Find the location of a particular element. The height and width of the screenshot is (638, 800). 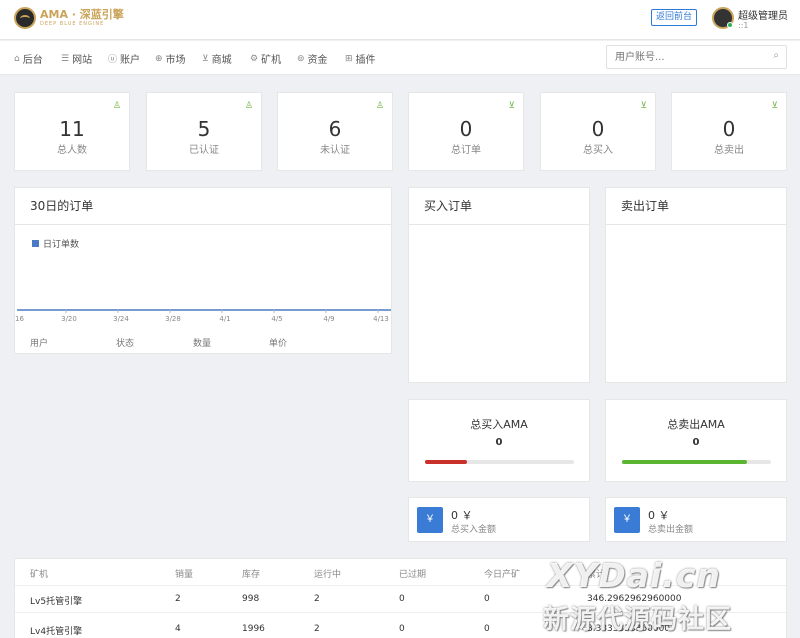

x-tick-label: 16 is located at coordinates (19, 319).